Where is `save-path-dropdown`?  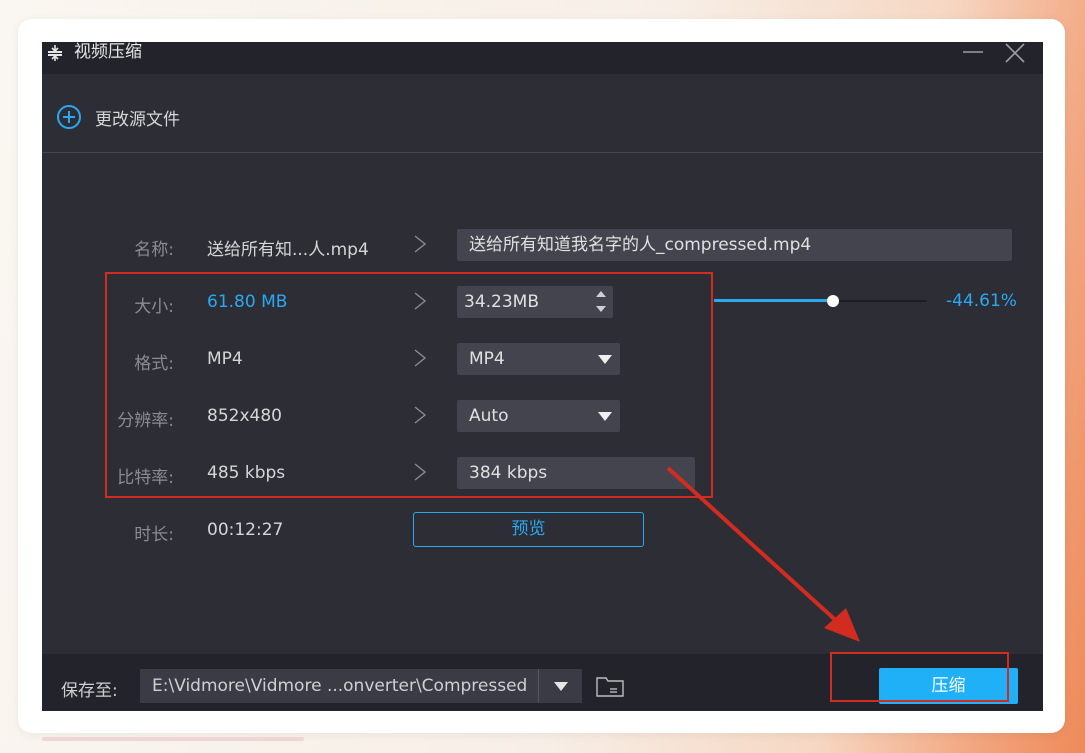
save-path-dropdown is located at coordinates (560, 686).